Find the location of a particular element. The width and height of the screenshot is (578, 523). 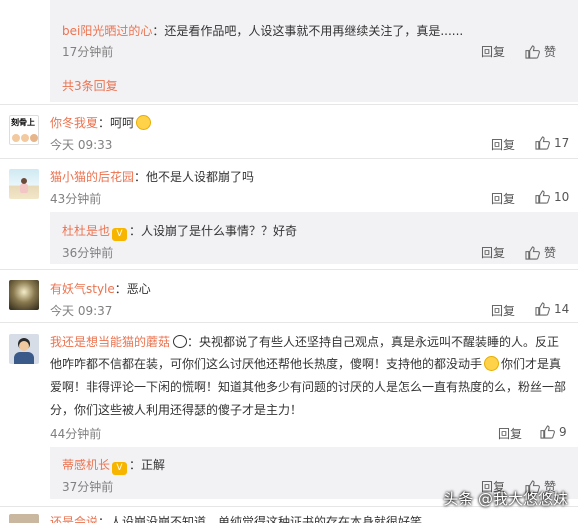

grin-emoji-icon is located at coordinates (492, 363).